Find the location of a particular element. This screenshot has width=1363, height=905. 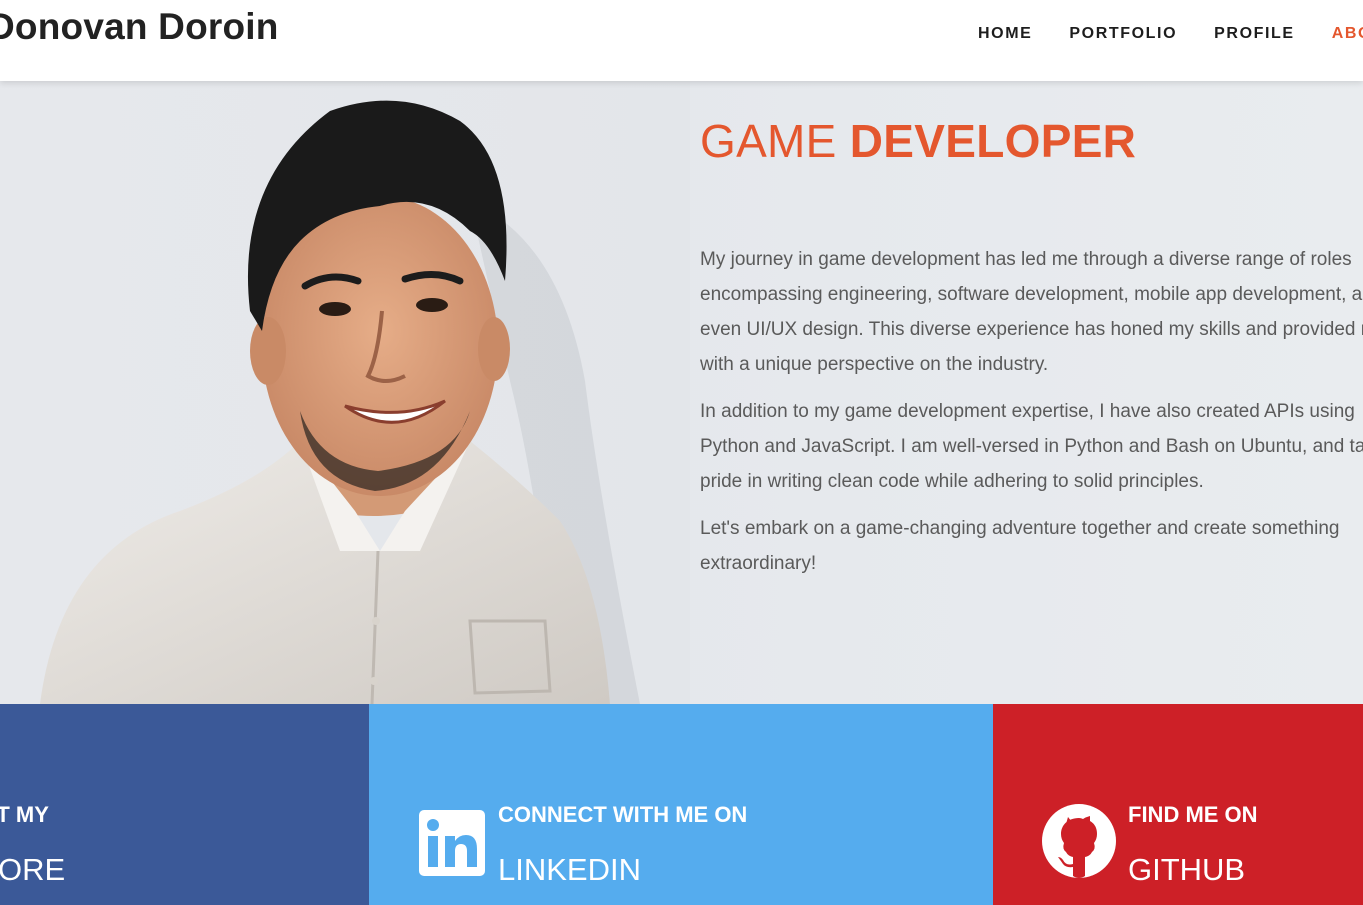

github-band: FIND ME ON GITHUB is located at coordinates (1178, 804).